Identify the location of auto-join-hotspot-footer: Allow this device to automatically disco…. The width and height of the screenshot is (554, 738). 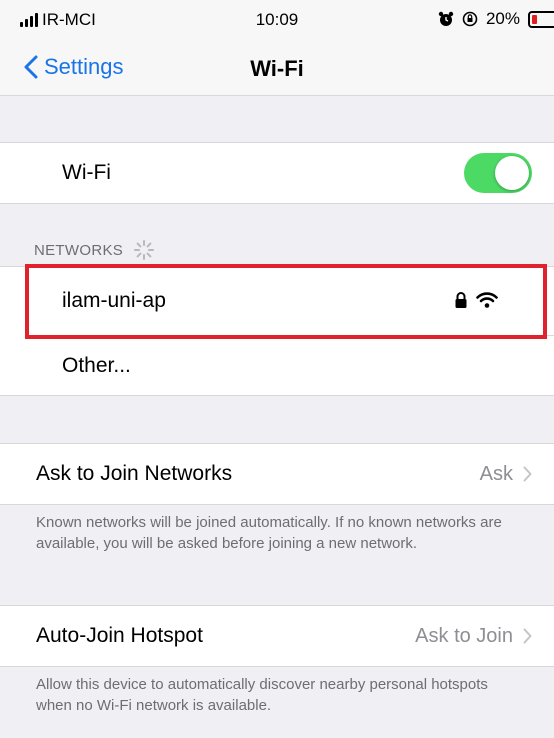
(262, 695).